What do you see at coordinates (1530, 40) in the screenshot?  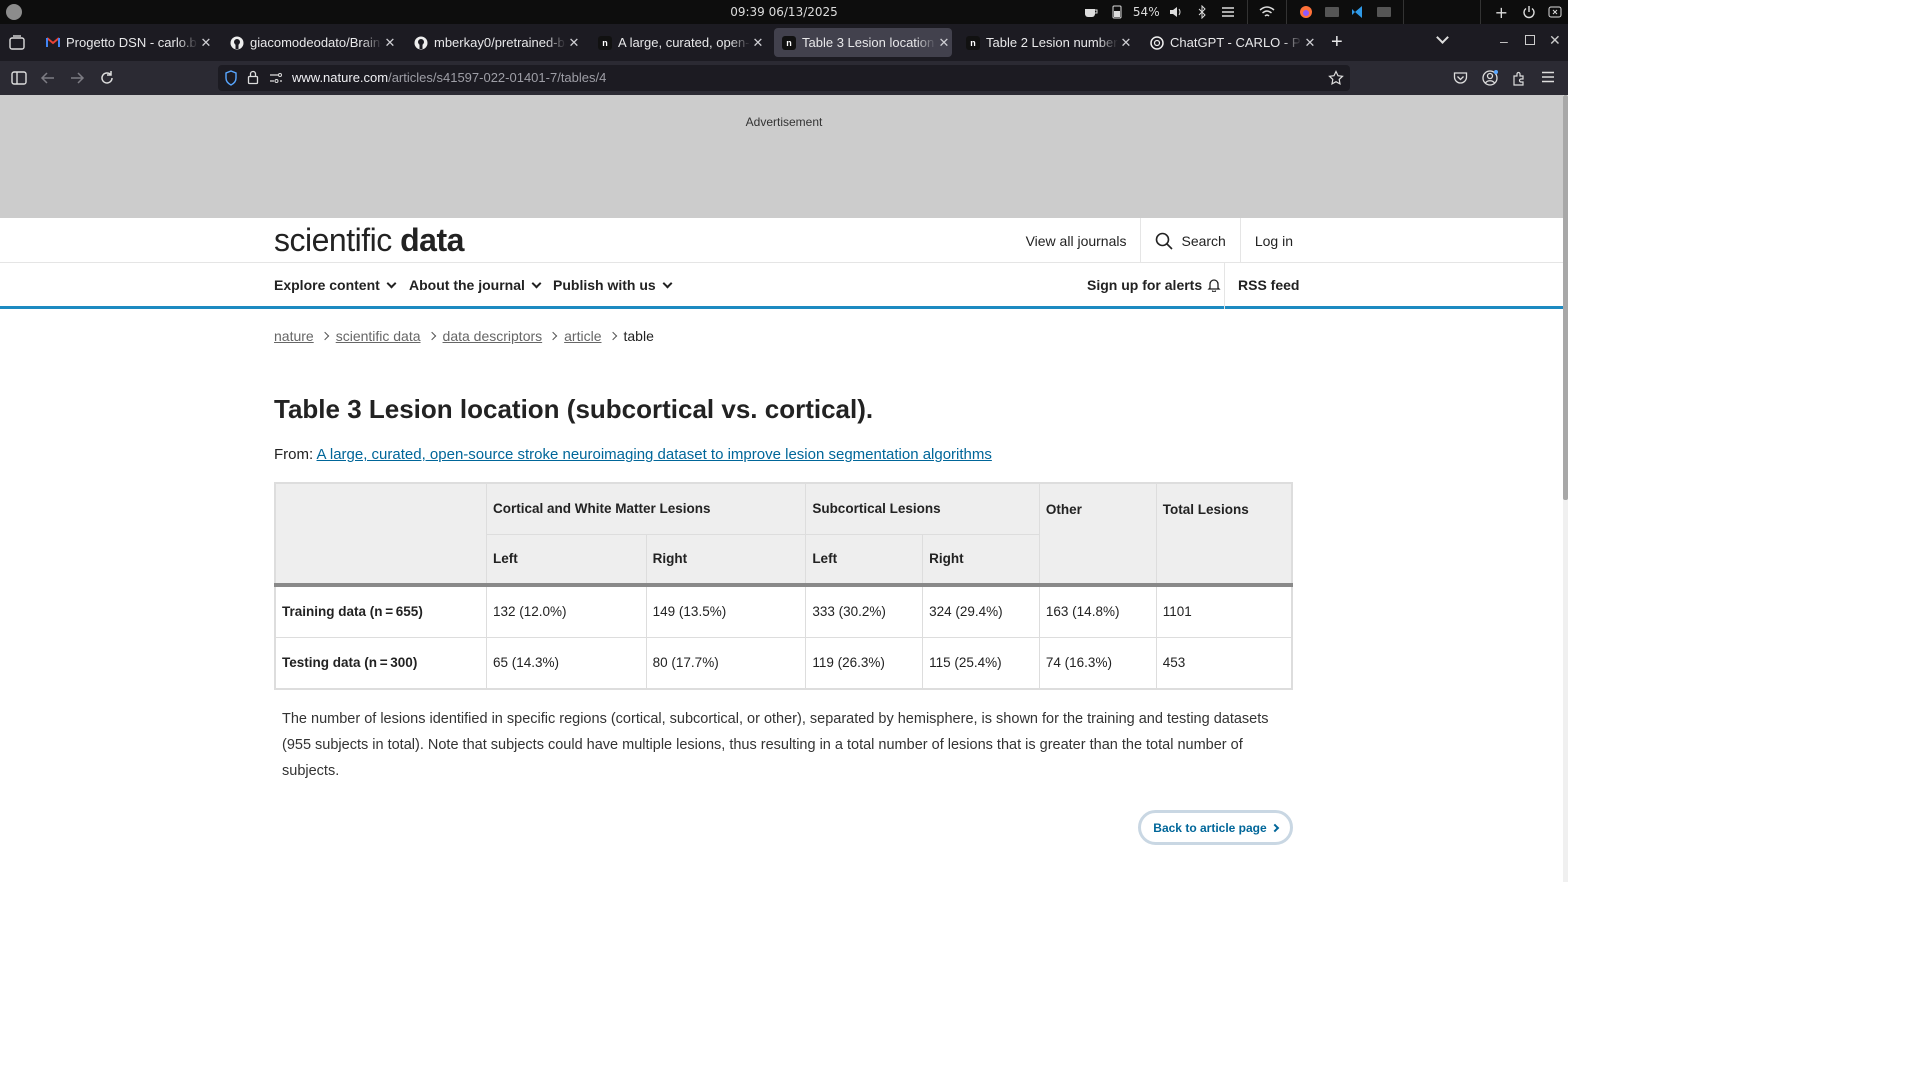 I see `restore-icon` at bounding box center [1530, 40].